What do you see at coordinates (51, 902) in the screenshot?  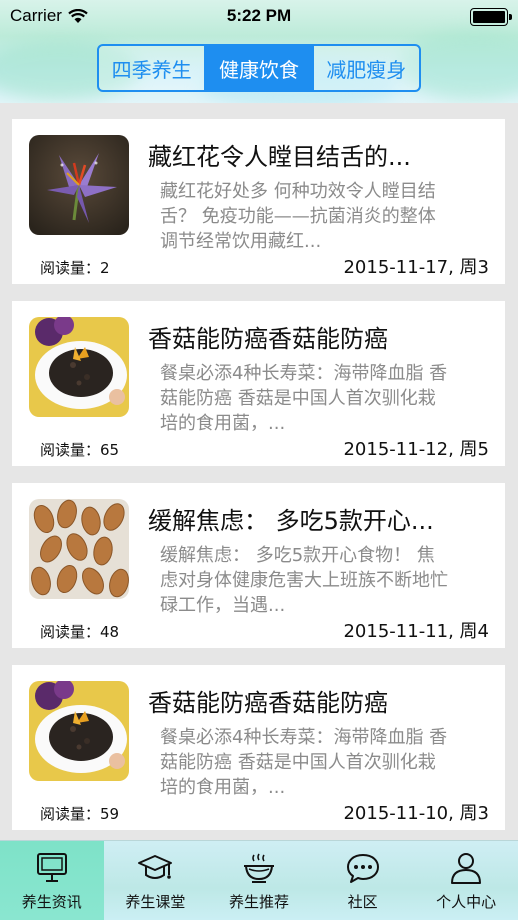 I see `tab-label: 养生资讯` at bounding box center [51, 902].